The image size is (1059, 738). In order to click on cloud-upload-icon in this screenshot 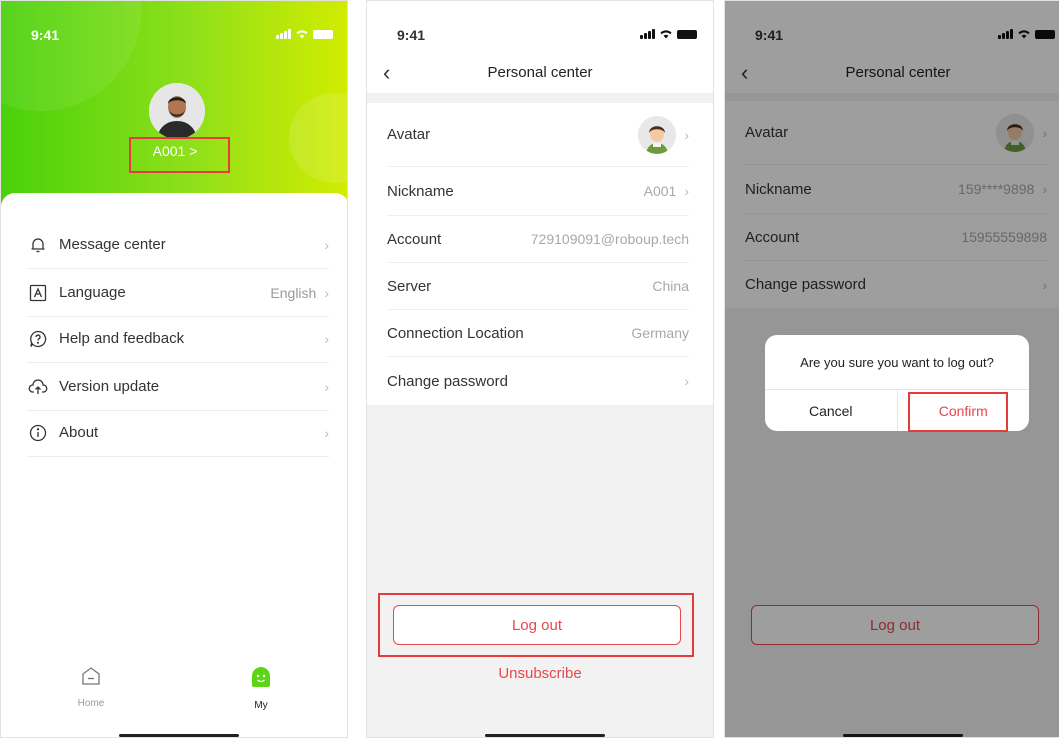, I will do `click(38, 387)`.